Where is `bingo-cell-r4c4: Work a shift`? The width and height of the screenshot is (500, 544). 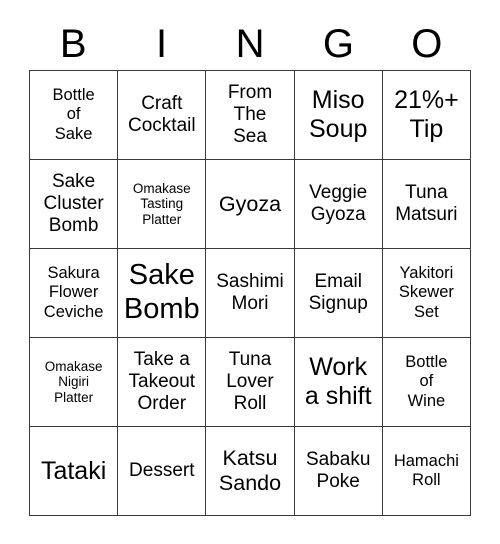 bingo-cell-r4c4: Work a shift is located at coordinates (338, 382).